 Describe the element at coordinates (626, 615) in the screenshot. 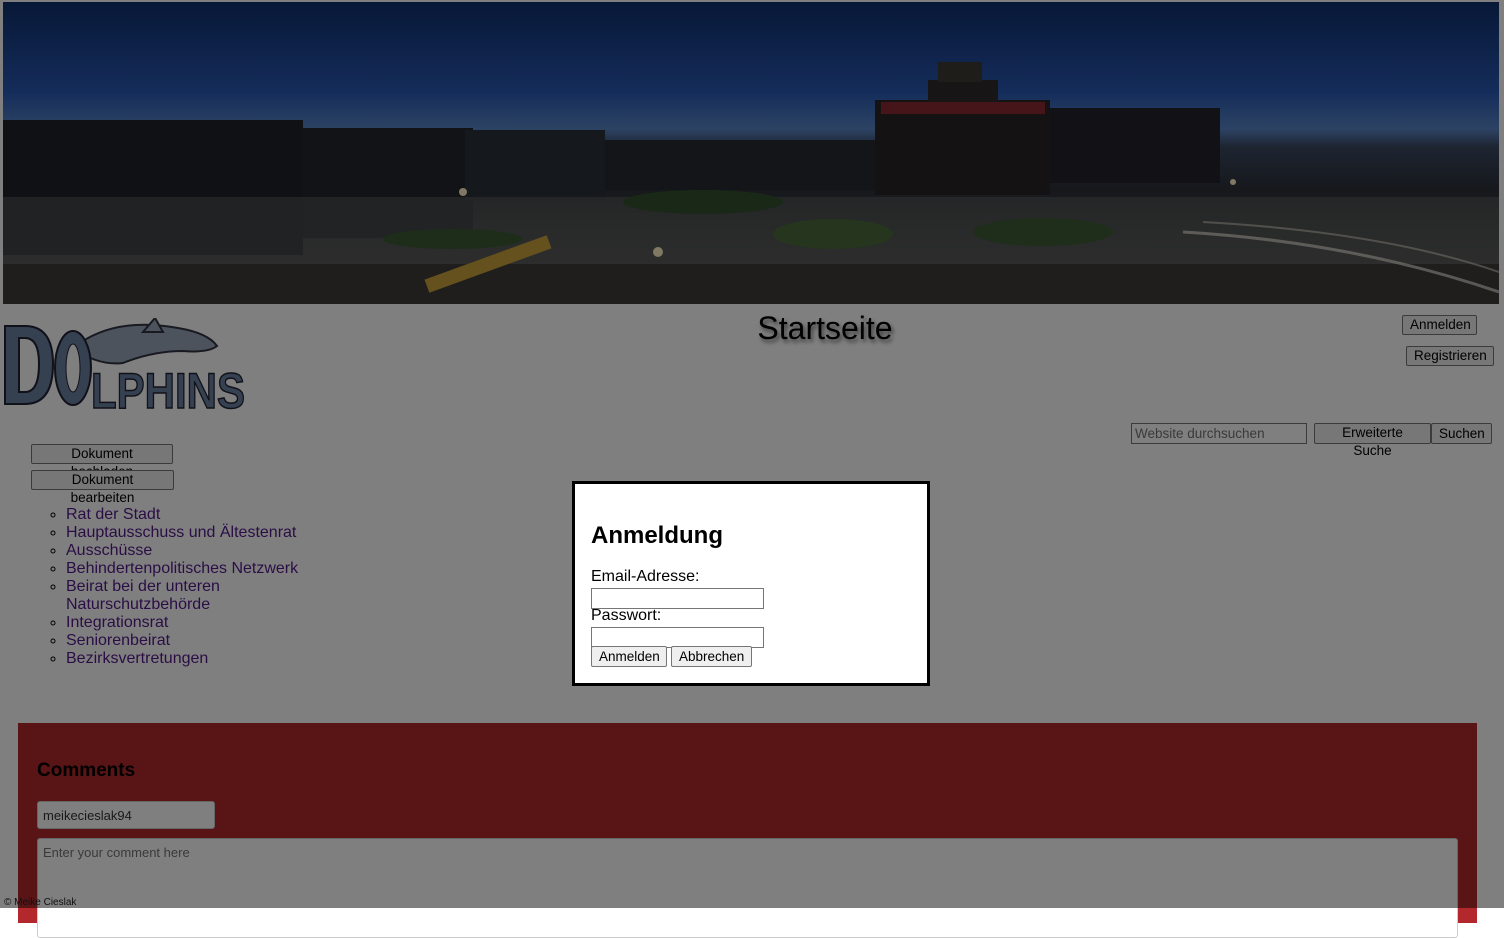

I see `password-label: Passwort:` at that location.